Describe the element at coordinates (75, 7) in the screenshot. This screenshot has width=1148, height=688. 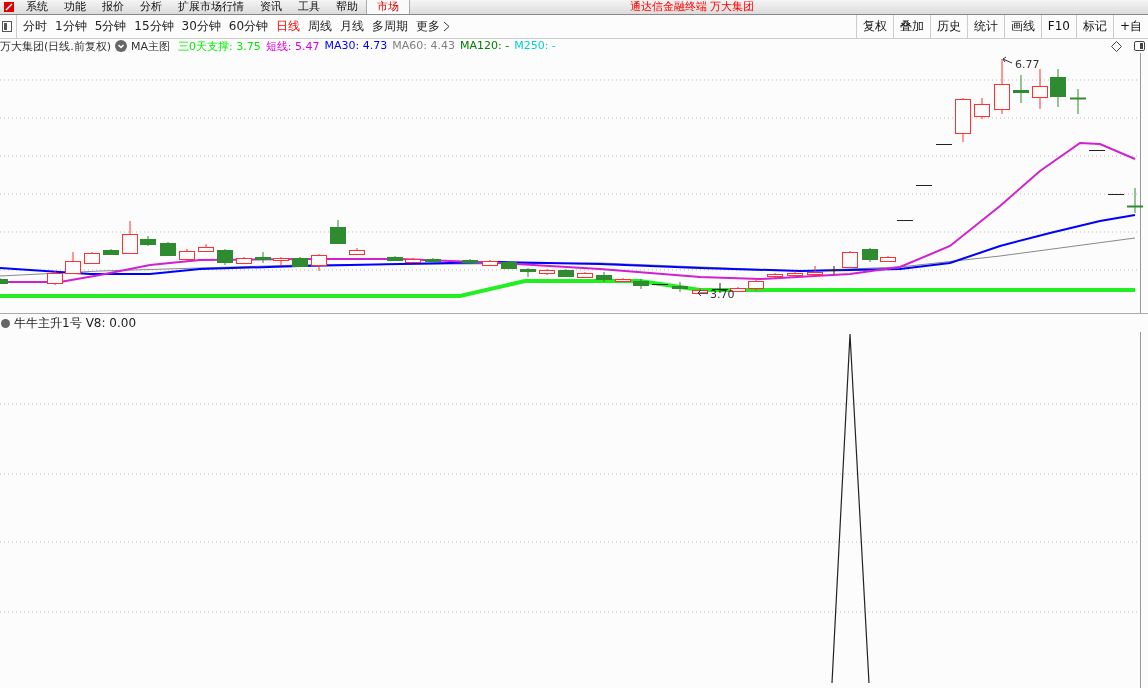
I see `menu-item: 功能` at that location.